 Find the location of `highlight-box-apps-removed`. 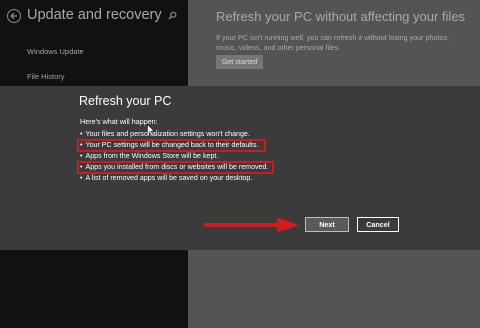

highlight-box-apps-removed is located at coordinates (175, 167).